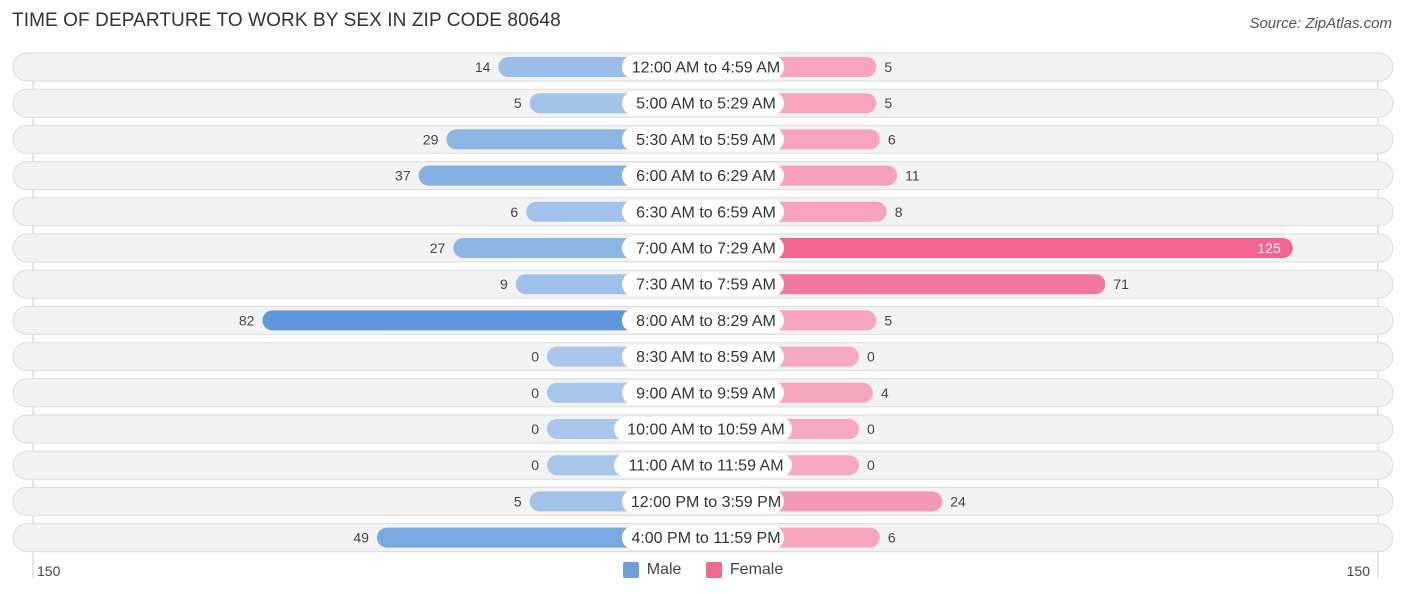 The image size is (1406, 594). Describe the element at coordinates (483, 67) in the screenshot. I see `value-label-male: 14` at that location.